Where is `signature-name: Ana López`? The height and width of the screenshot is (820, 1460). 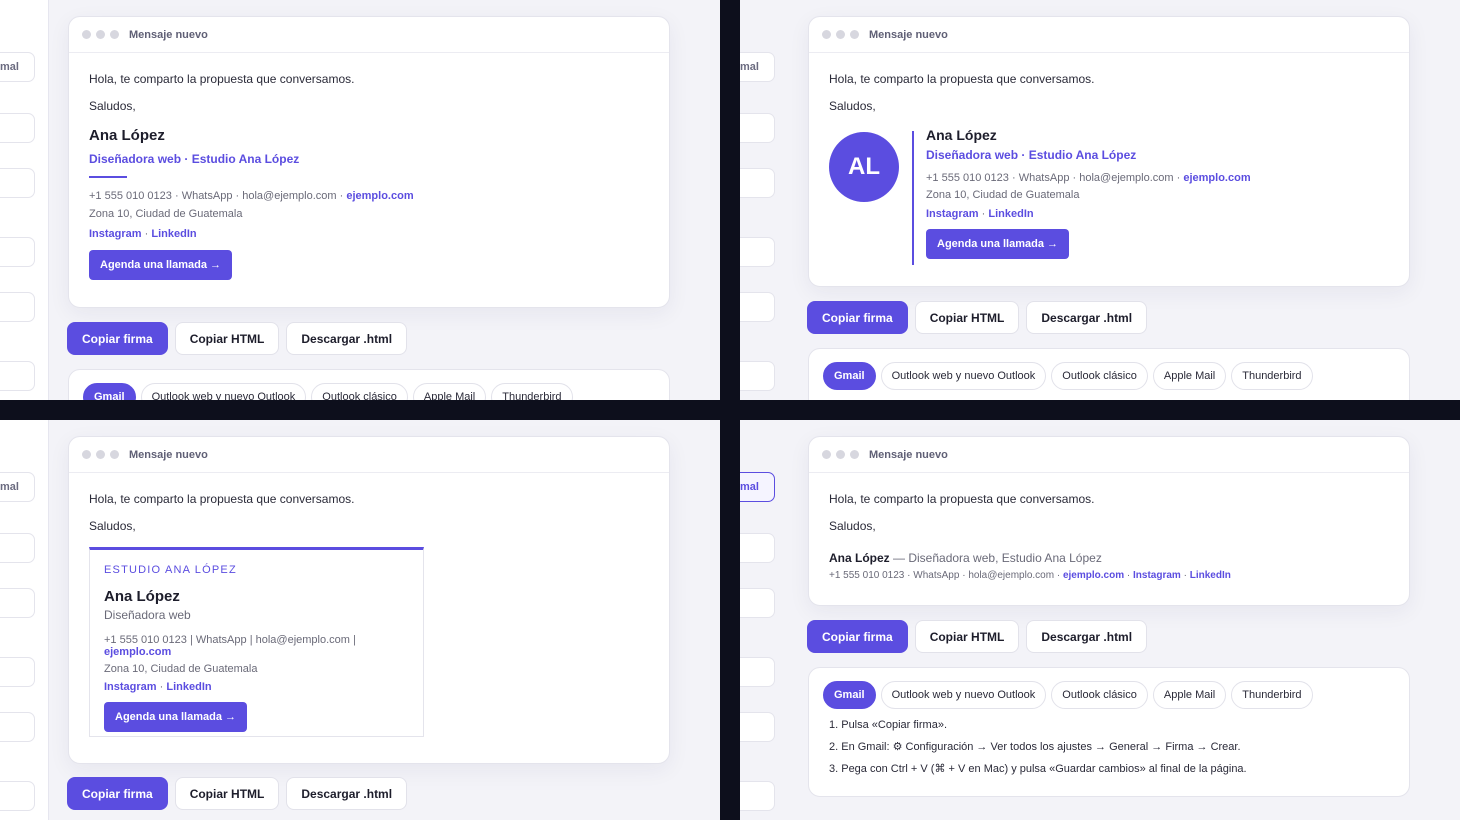 signature-name: Ana López is located at coordinates (127, 136).